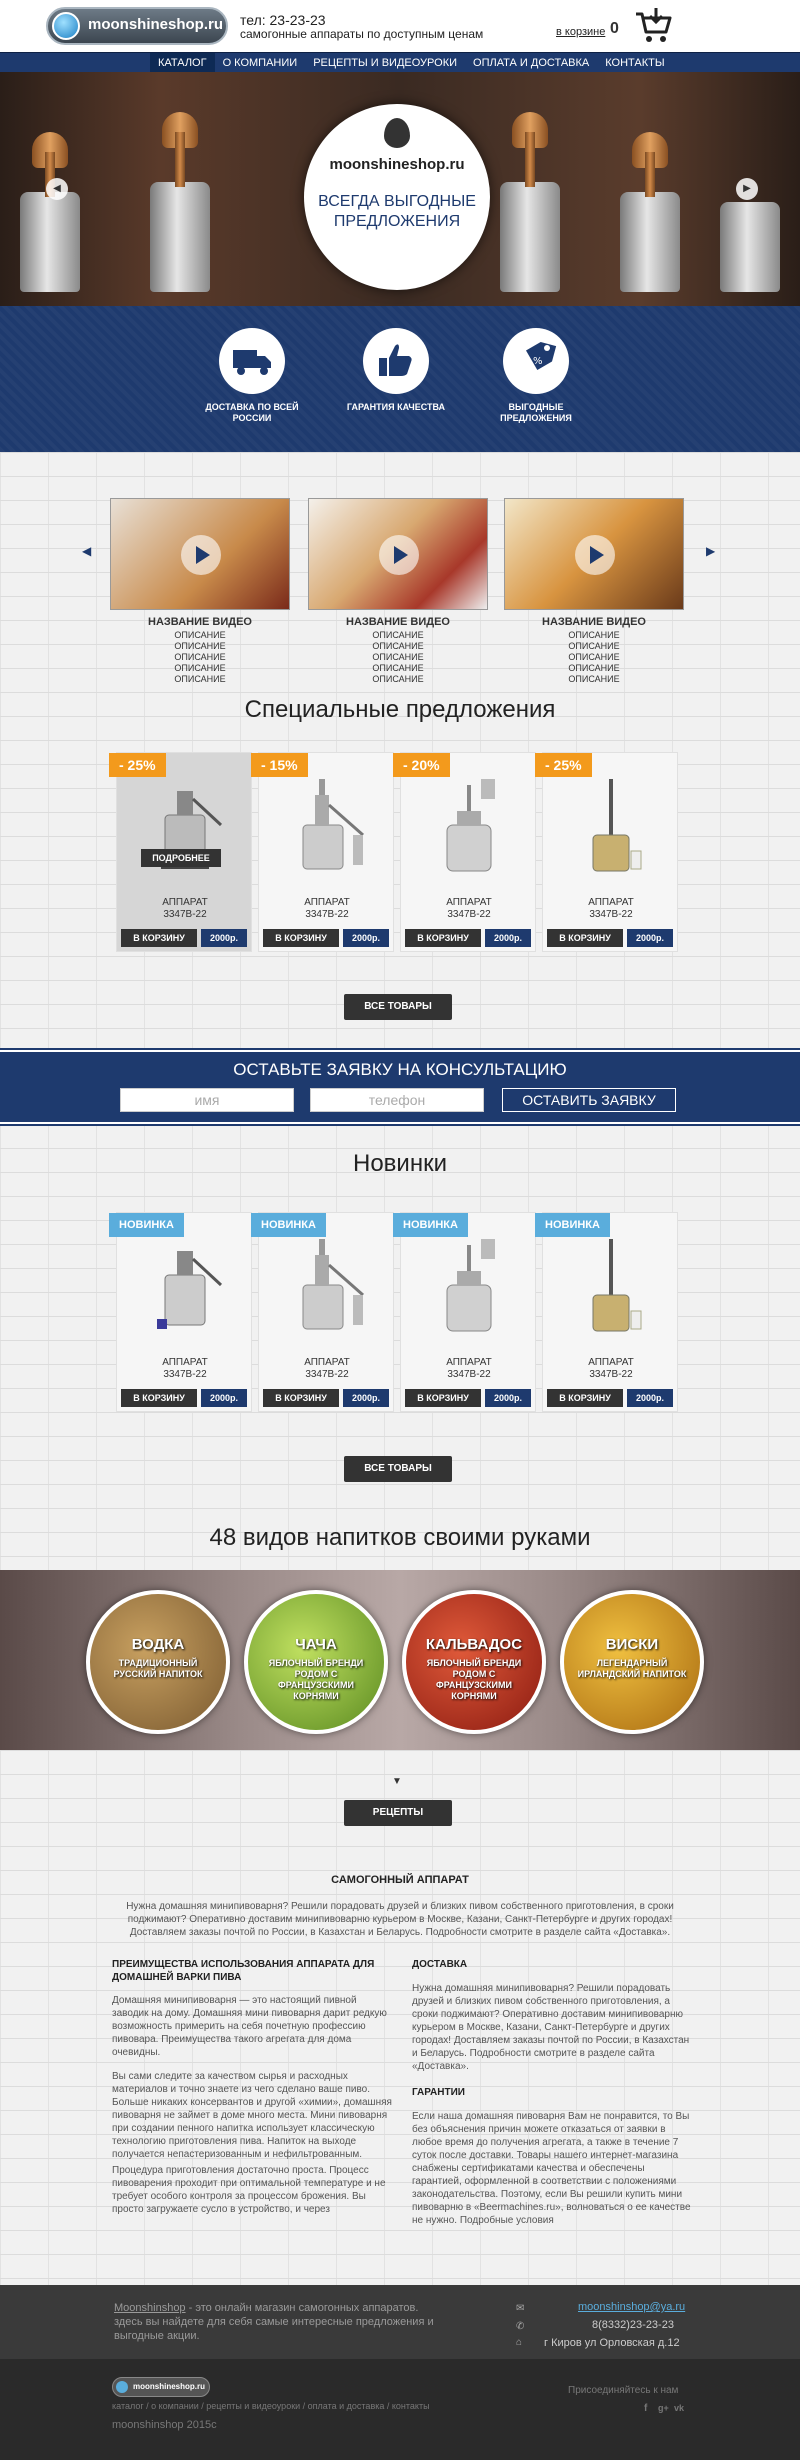 The height and width of the screenshot is (2460, 800). What do you see at coordinates (397, 1781) in the screenshot?
I see `chevron-down-icon: ▼` at bounding box center [397, 1781].